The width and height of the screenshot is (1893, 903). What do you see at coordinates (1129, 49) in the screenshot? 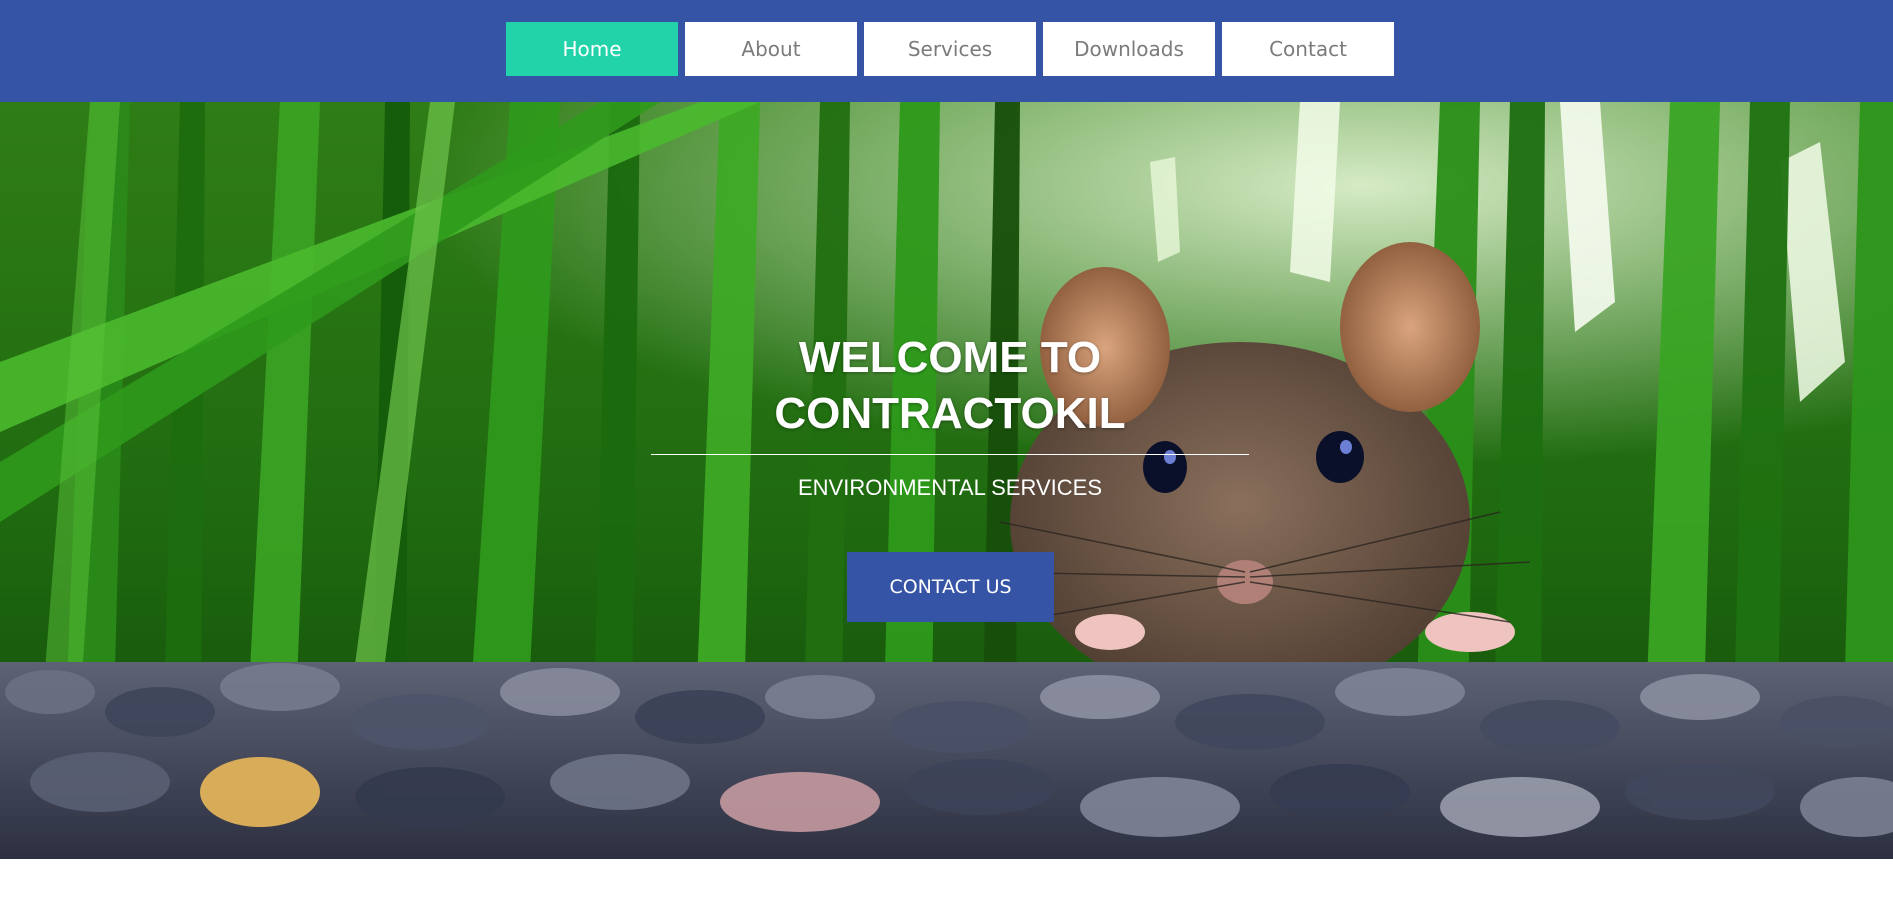
I see `nav-item-downloads: Downloads` at bounding box center [1129, 49].